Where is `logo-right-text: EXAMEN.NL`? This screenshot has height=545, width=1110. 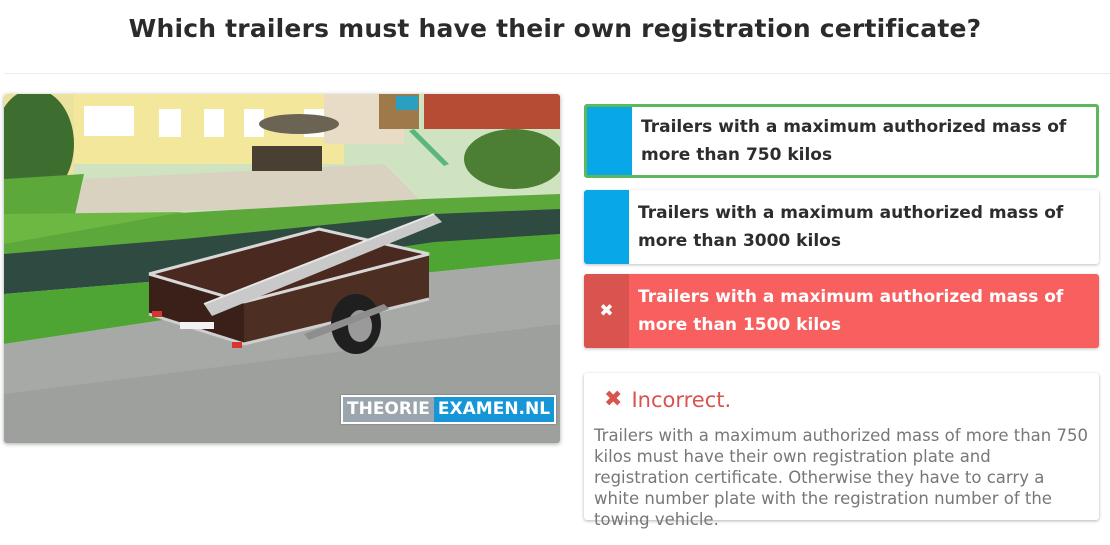 logo-right-text: EXAMEN.NL is located at coordinates (494, 409).